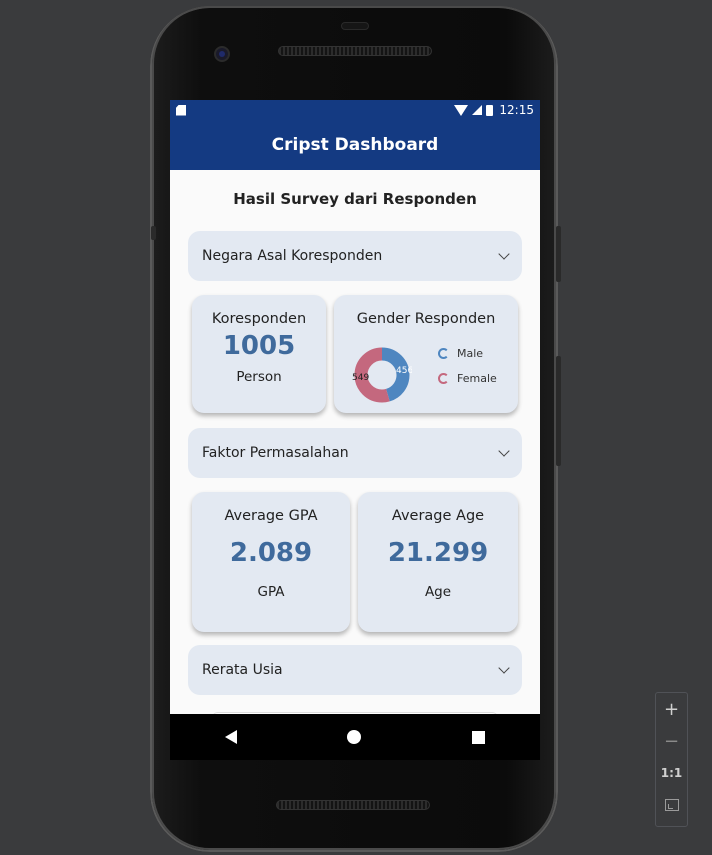 The width and height of the screenshot is (712, 855). I want to click on dropdown-negara-asal: Negara Asal Koresponden, so click(355, 256).